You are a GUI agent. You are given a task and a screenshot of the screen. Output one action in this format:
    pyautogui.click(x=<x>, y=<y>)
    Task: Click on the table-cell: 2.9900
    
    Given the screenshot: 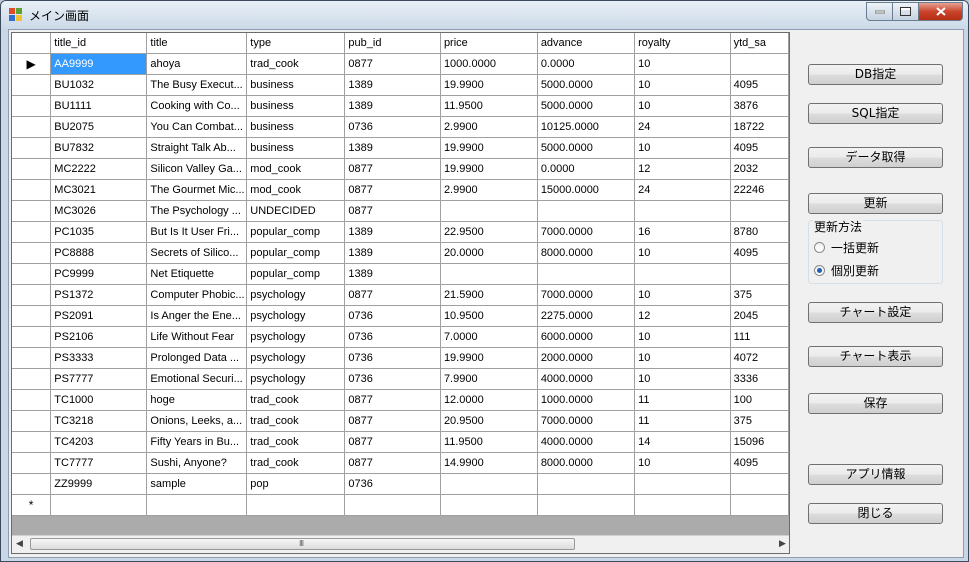 What is the action you would take?
    pyautogui.click(x=489, y=127)
    